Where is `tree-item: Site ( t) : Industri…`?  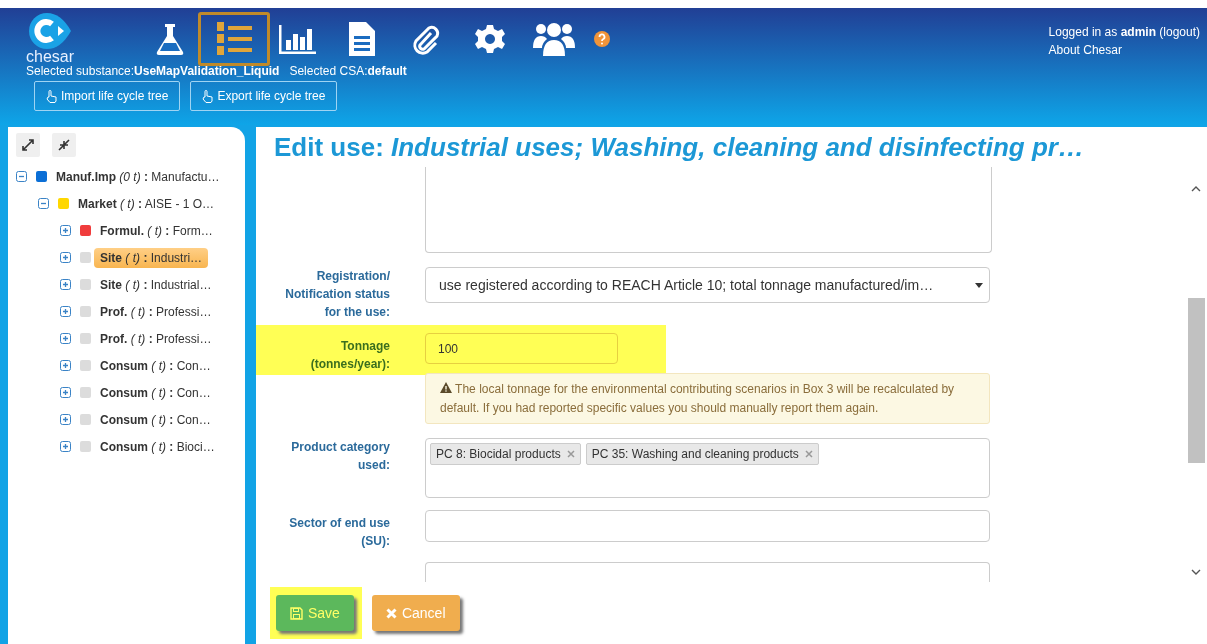 tree-item: Site ( t) : Industri… is located at coordinates (151, 257).